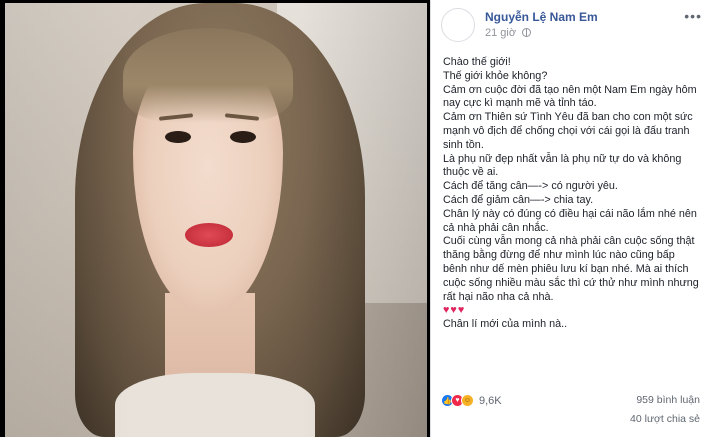 The width and height of the screenshot is (710, 437). What do you see at coordinates (500, 33) in the screenshot?
I see `post-time-label: 21 giờ` at bounding box center [500, 33].